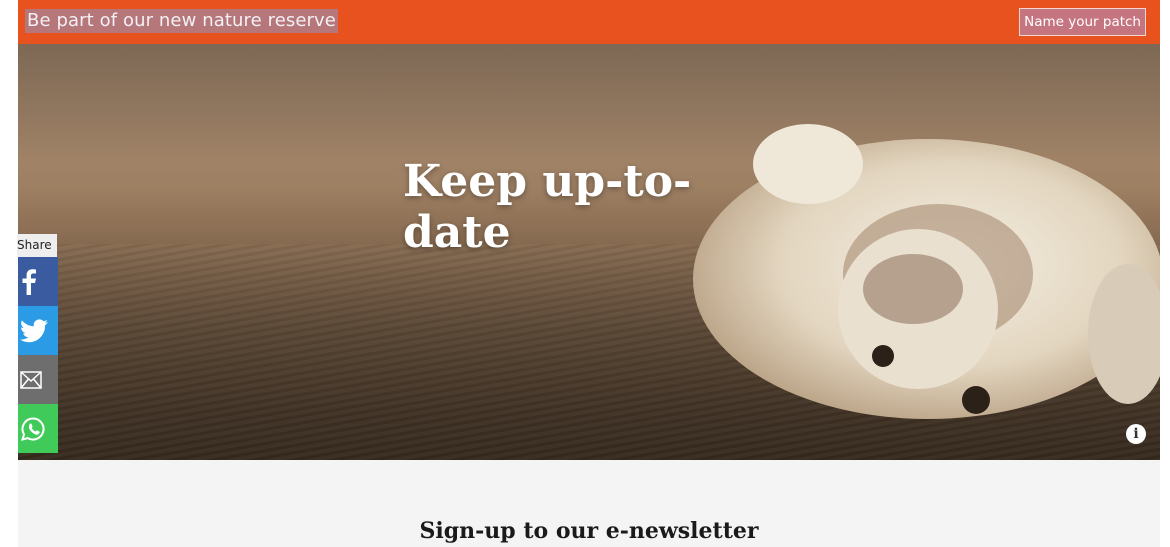  I want to click on newsletter-title: Sign-up to our e-newsletter, so click(589, 531).